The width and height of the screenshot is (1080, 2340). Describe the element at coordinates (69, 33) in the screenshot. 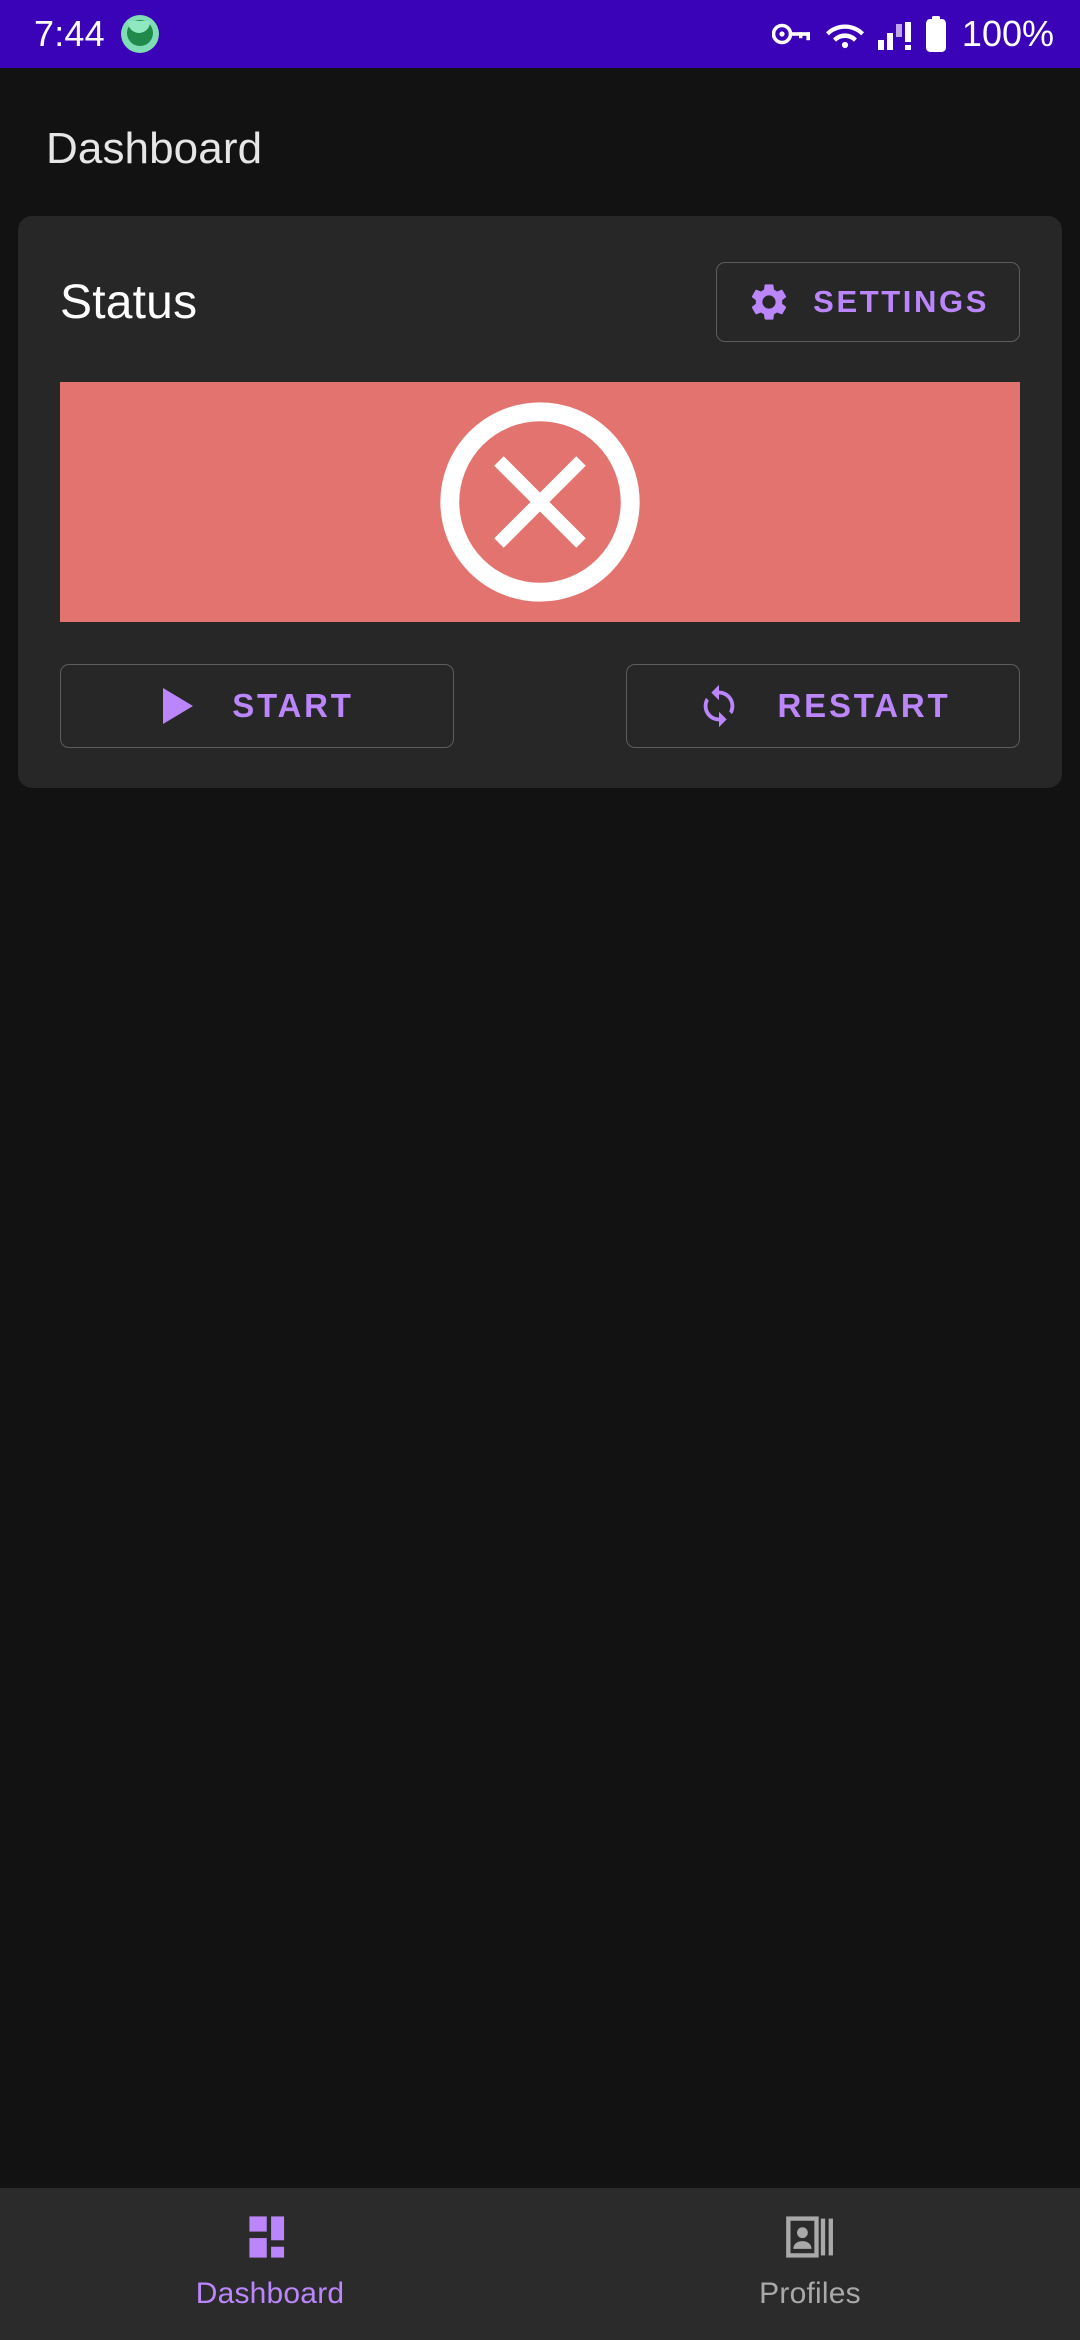

I see `status-bar-clock: 7:44` at that location.